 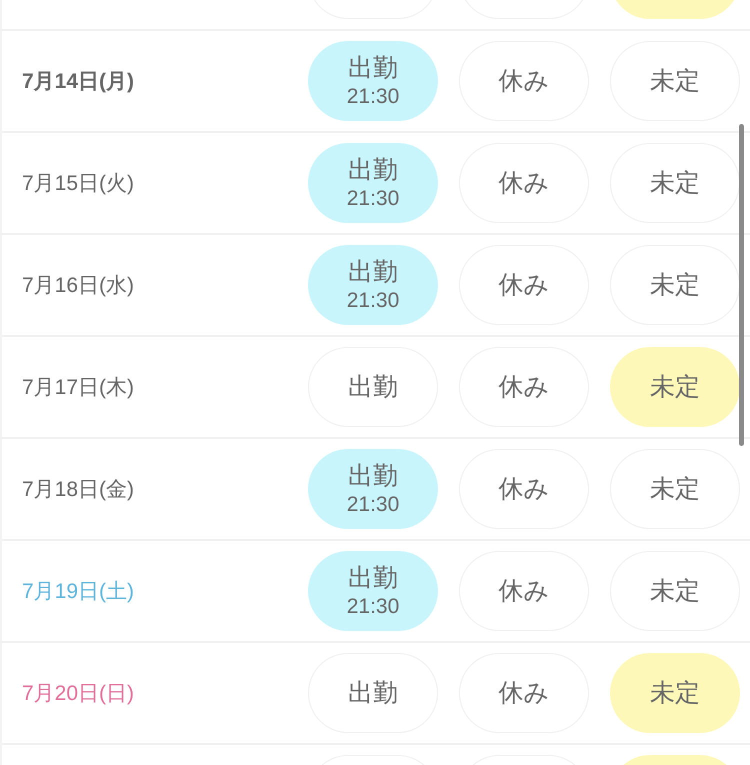 What do you see at coordinates (79, 184) in the screenshot?
I see `date-label: 7月15日(火)` at bounding box center [79, 184].